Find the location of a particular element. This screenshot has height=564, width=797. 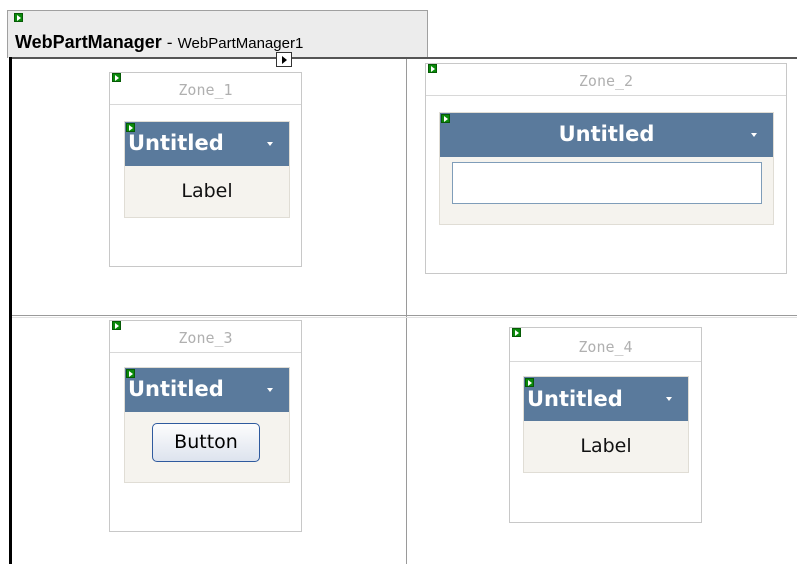

web-part-body is located at coordinates (606, 190).